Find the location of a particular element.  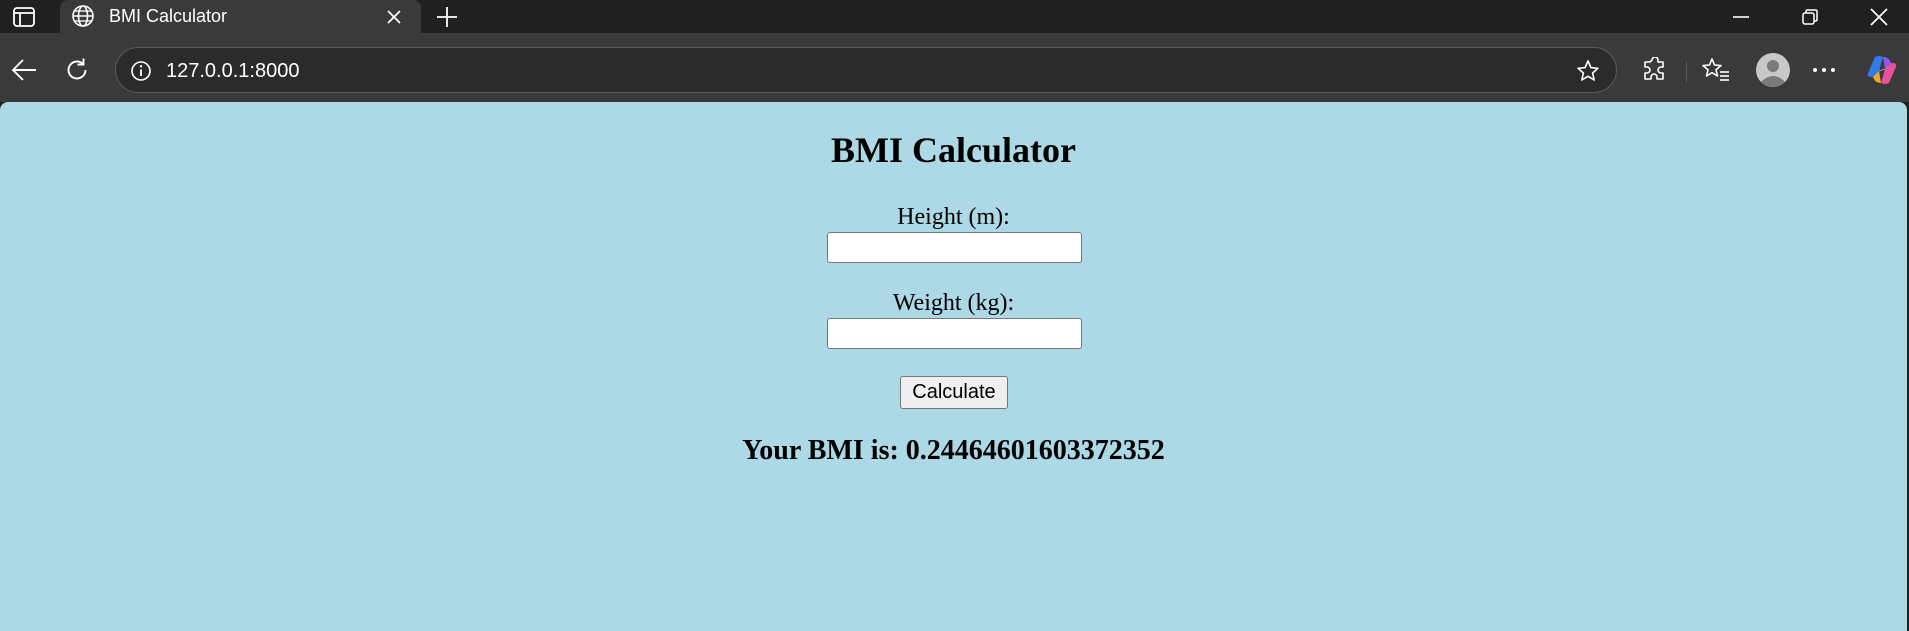

weight-label: Weight (kg): is located at coordinates (953, 303).